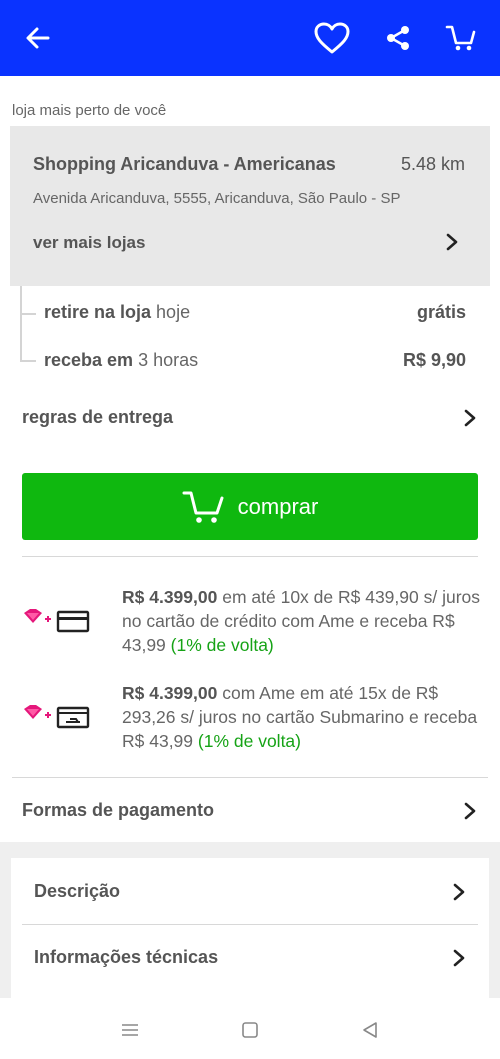 The image size is (500, 1059). Describe the element at coordinates (398, 38) in the screenshot. I see `share-icon` at that location.